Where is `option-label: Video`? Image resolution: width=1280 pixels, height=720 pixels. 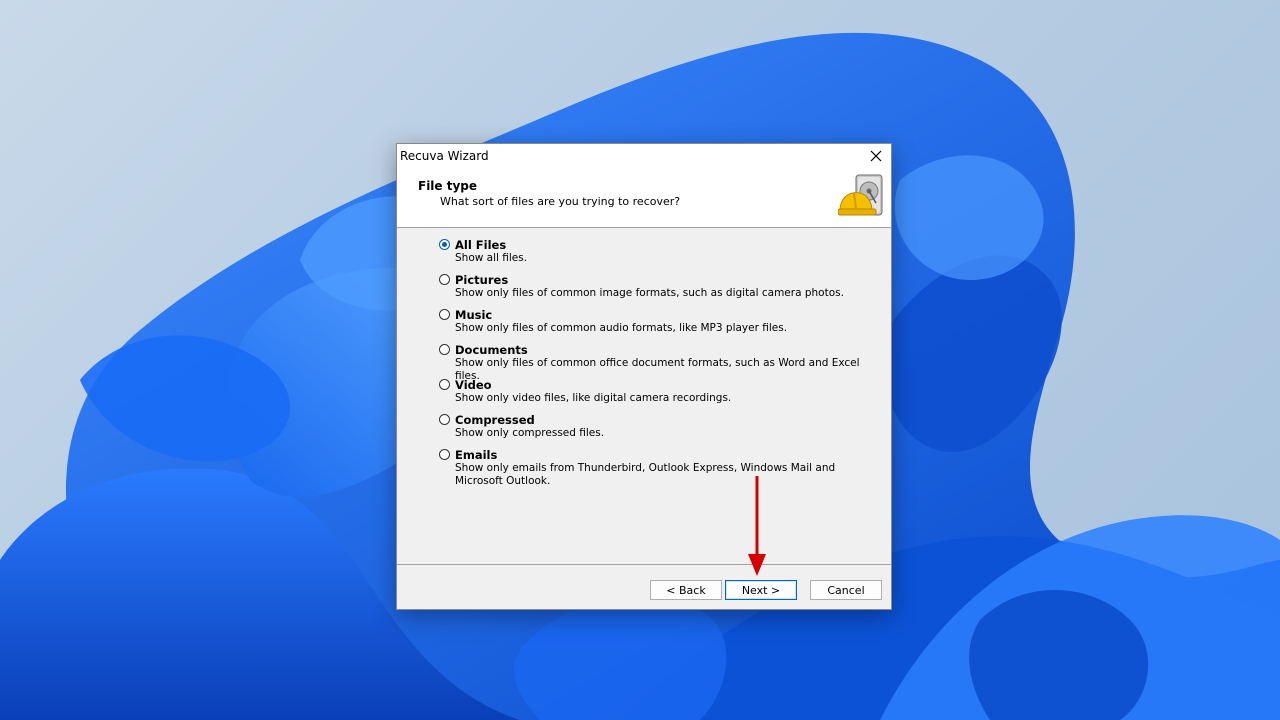 option-label: Video is located at coordinates (473, 385).